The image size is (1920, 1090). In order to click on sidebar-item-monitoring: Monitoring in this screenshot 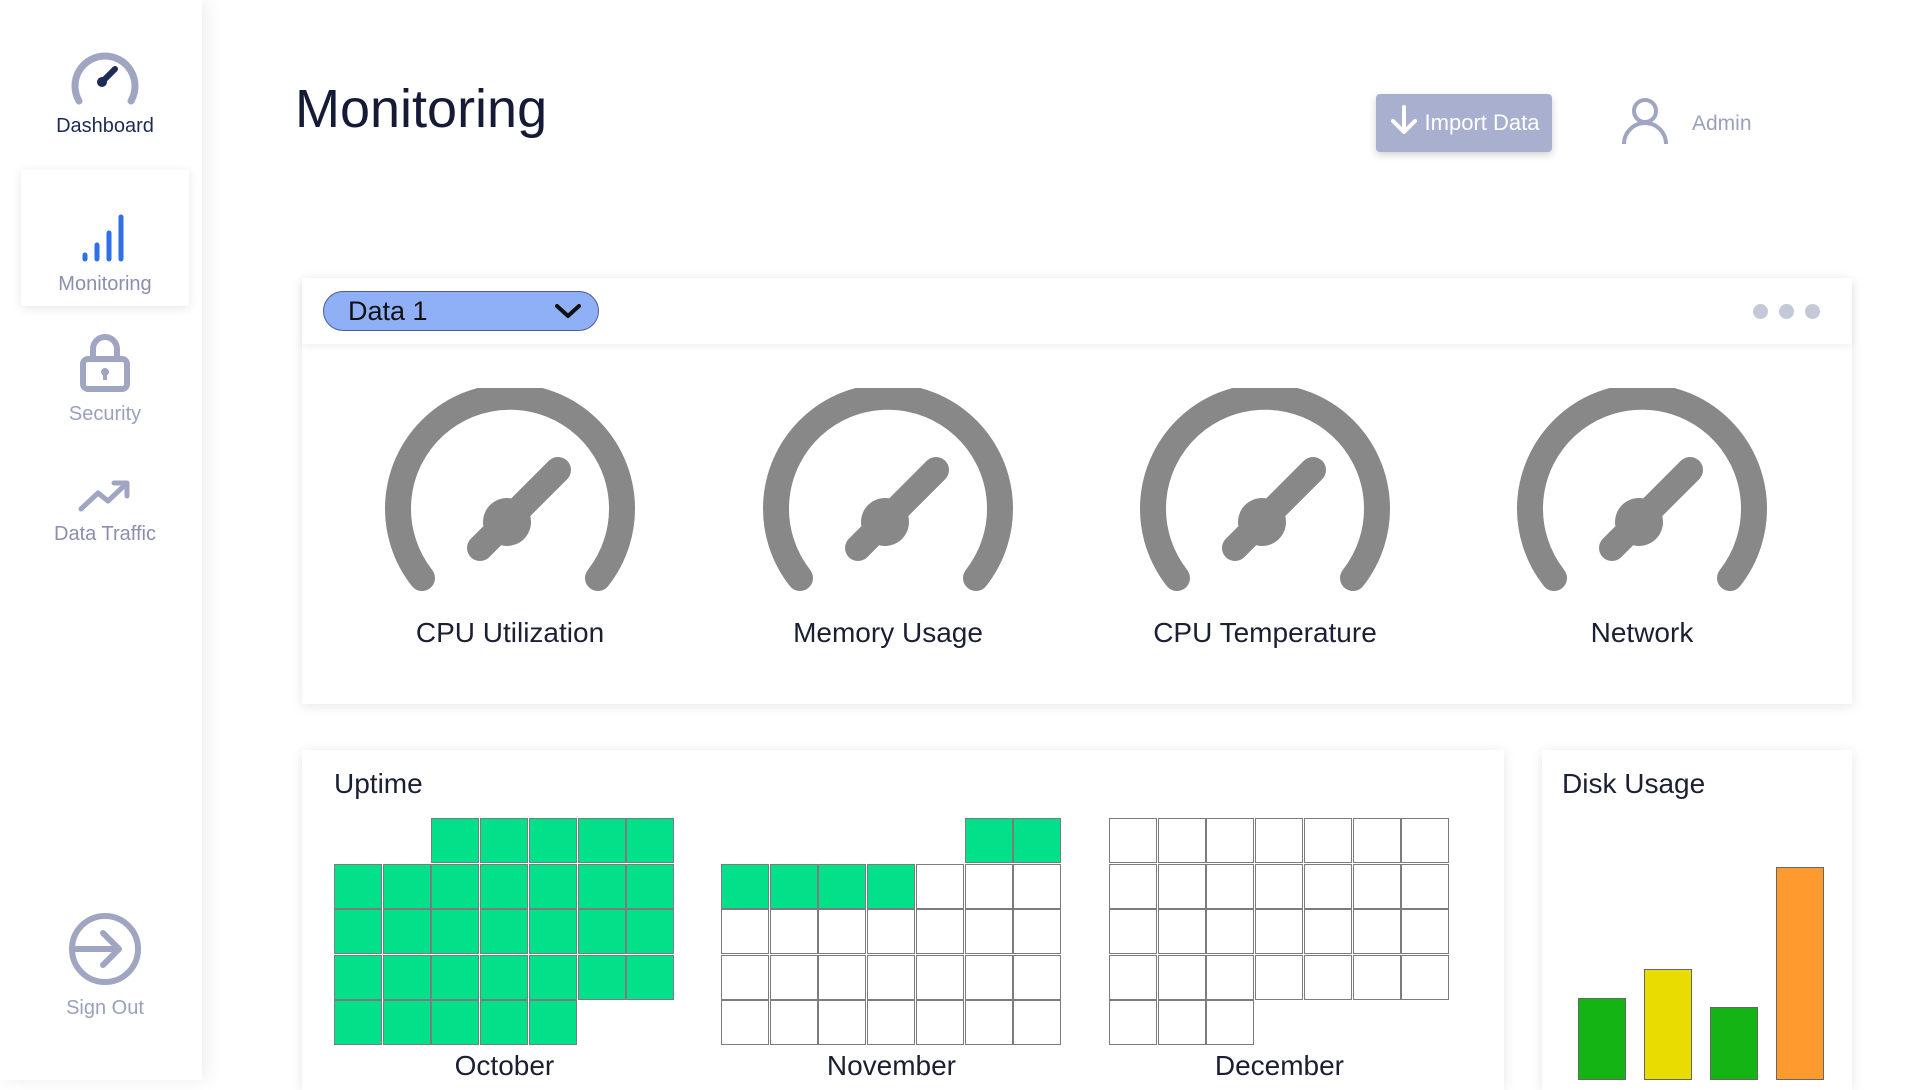, I will do `click(105, 238)`.